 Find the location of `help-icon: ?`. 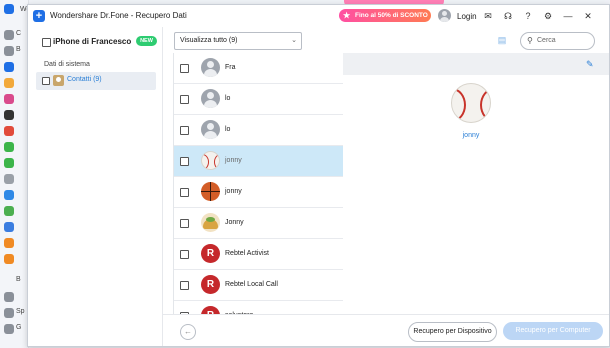

help-icon: ? is located at coordinates (528, 16).